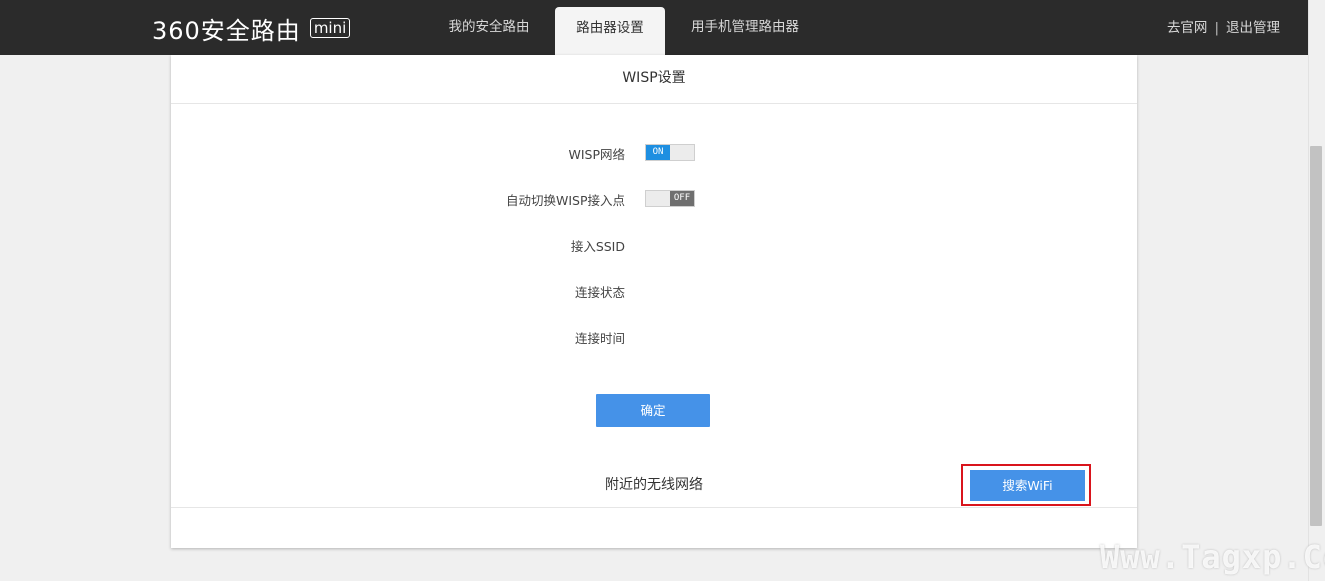 The image size is (1325, 581). Describe the element at coordinates (745, 27) in the screenshot. I see `tab-mobile-manage: 用手机管理路由器` at that location.